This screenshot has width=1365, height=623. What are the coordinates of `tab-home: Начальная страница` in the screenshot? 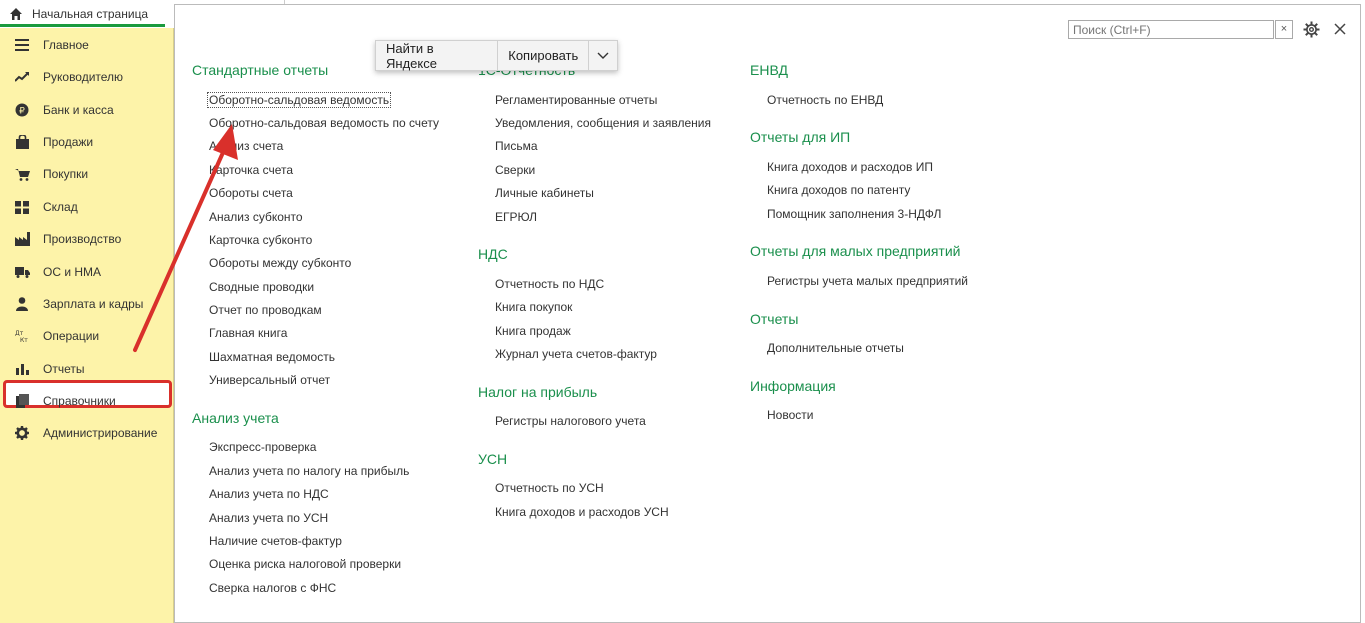 It's located at (82, 13).